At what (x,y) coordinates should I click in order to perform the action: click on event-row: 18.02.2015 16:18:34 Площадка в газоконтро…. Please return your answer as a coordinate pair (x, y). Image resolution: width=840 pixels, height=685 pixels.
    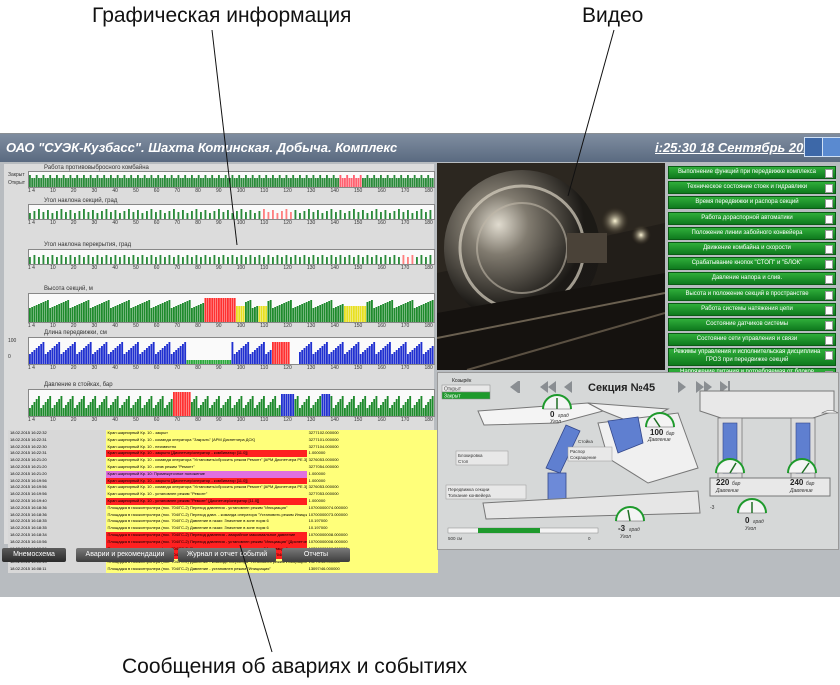
    Looking at the image, I should click on (223, 535).